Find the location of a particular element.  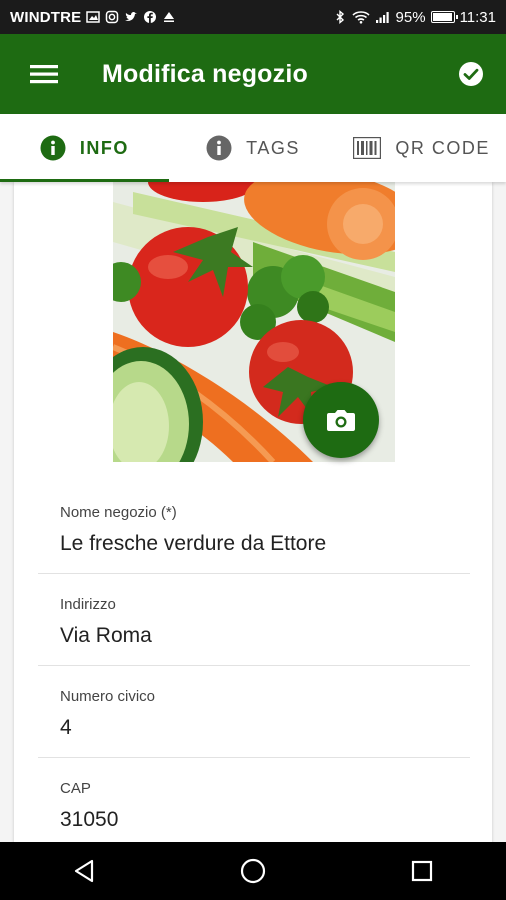

recents-square-icon is located at coordinates (421, 871).